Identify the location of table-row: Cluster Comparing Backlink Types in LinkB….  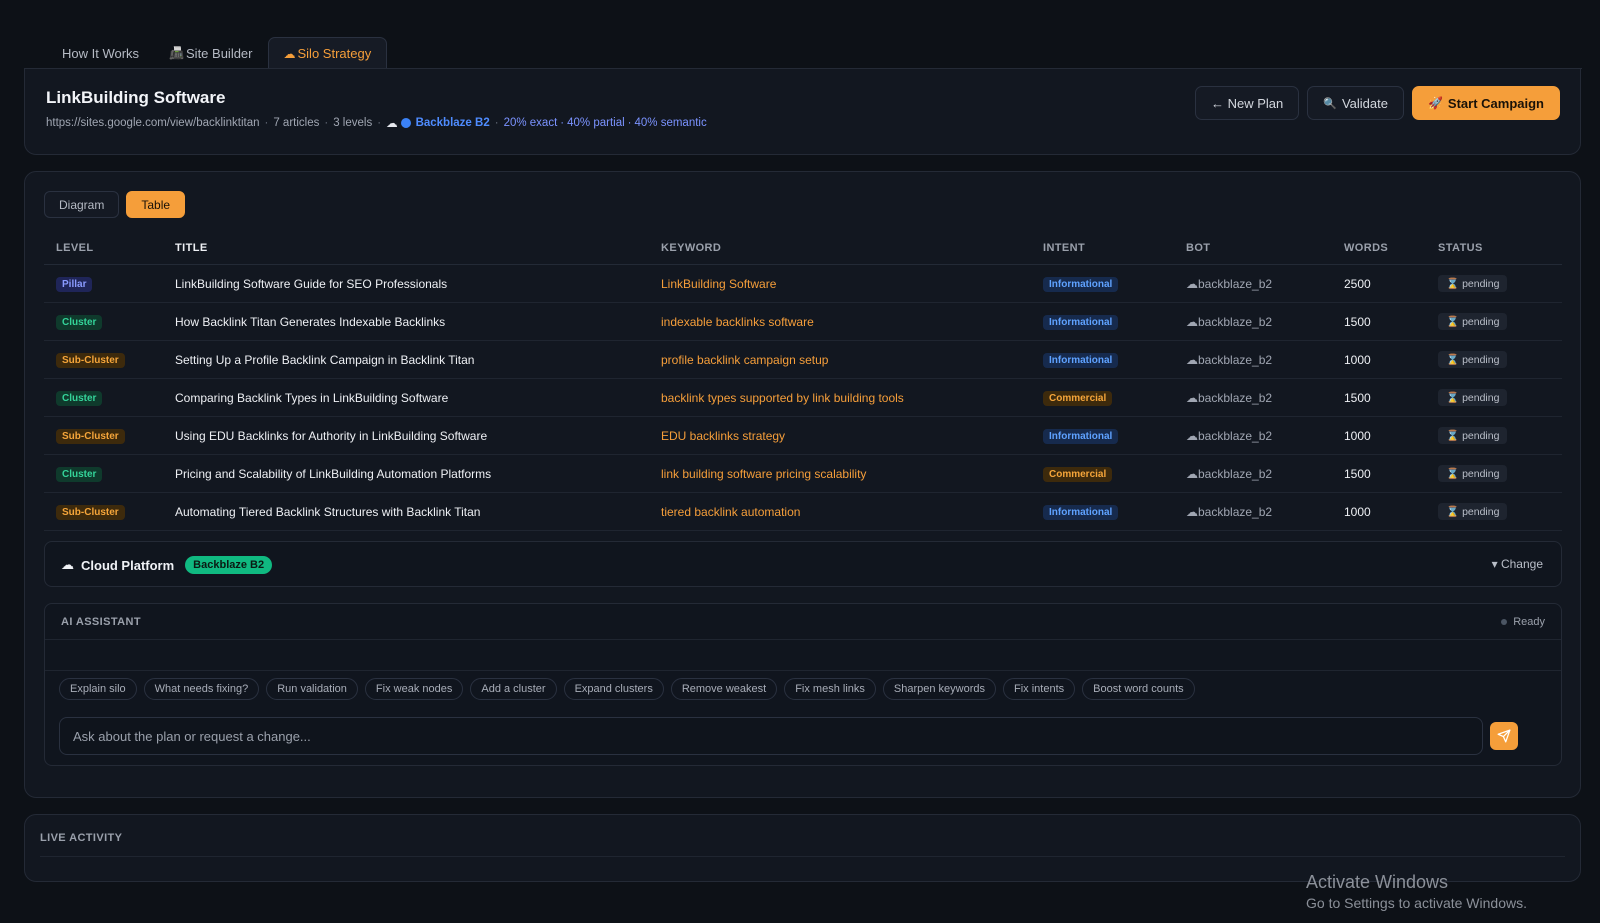
(803, 398).